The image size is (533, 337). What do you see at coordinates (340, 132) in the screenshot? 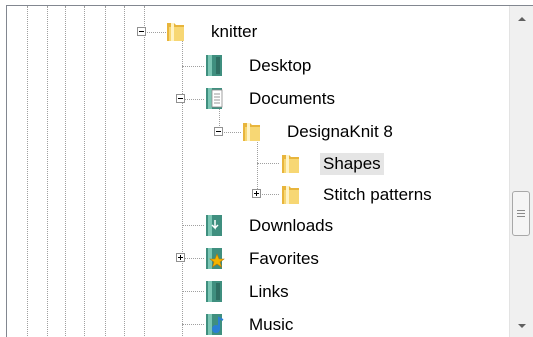
I see `tree-node-designaknit-8: DesignaKnit 8` at bounding box center [340, 132].